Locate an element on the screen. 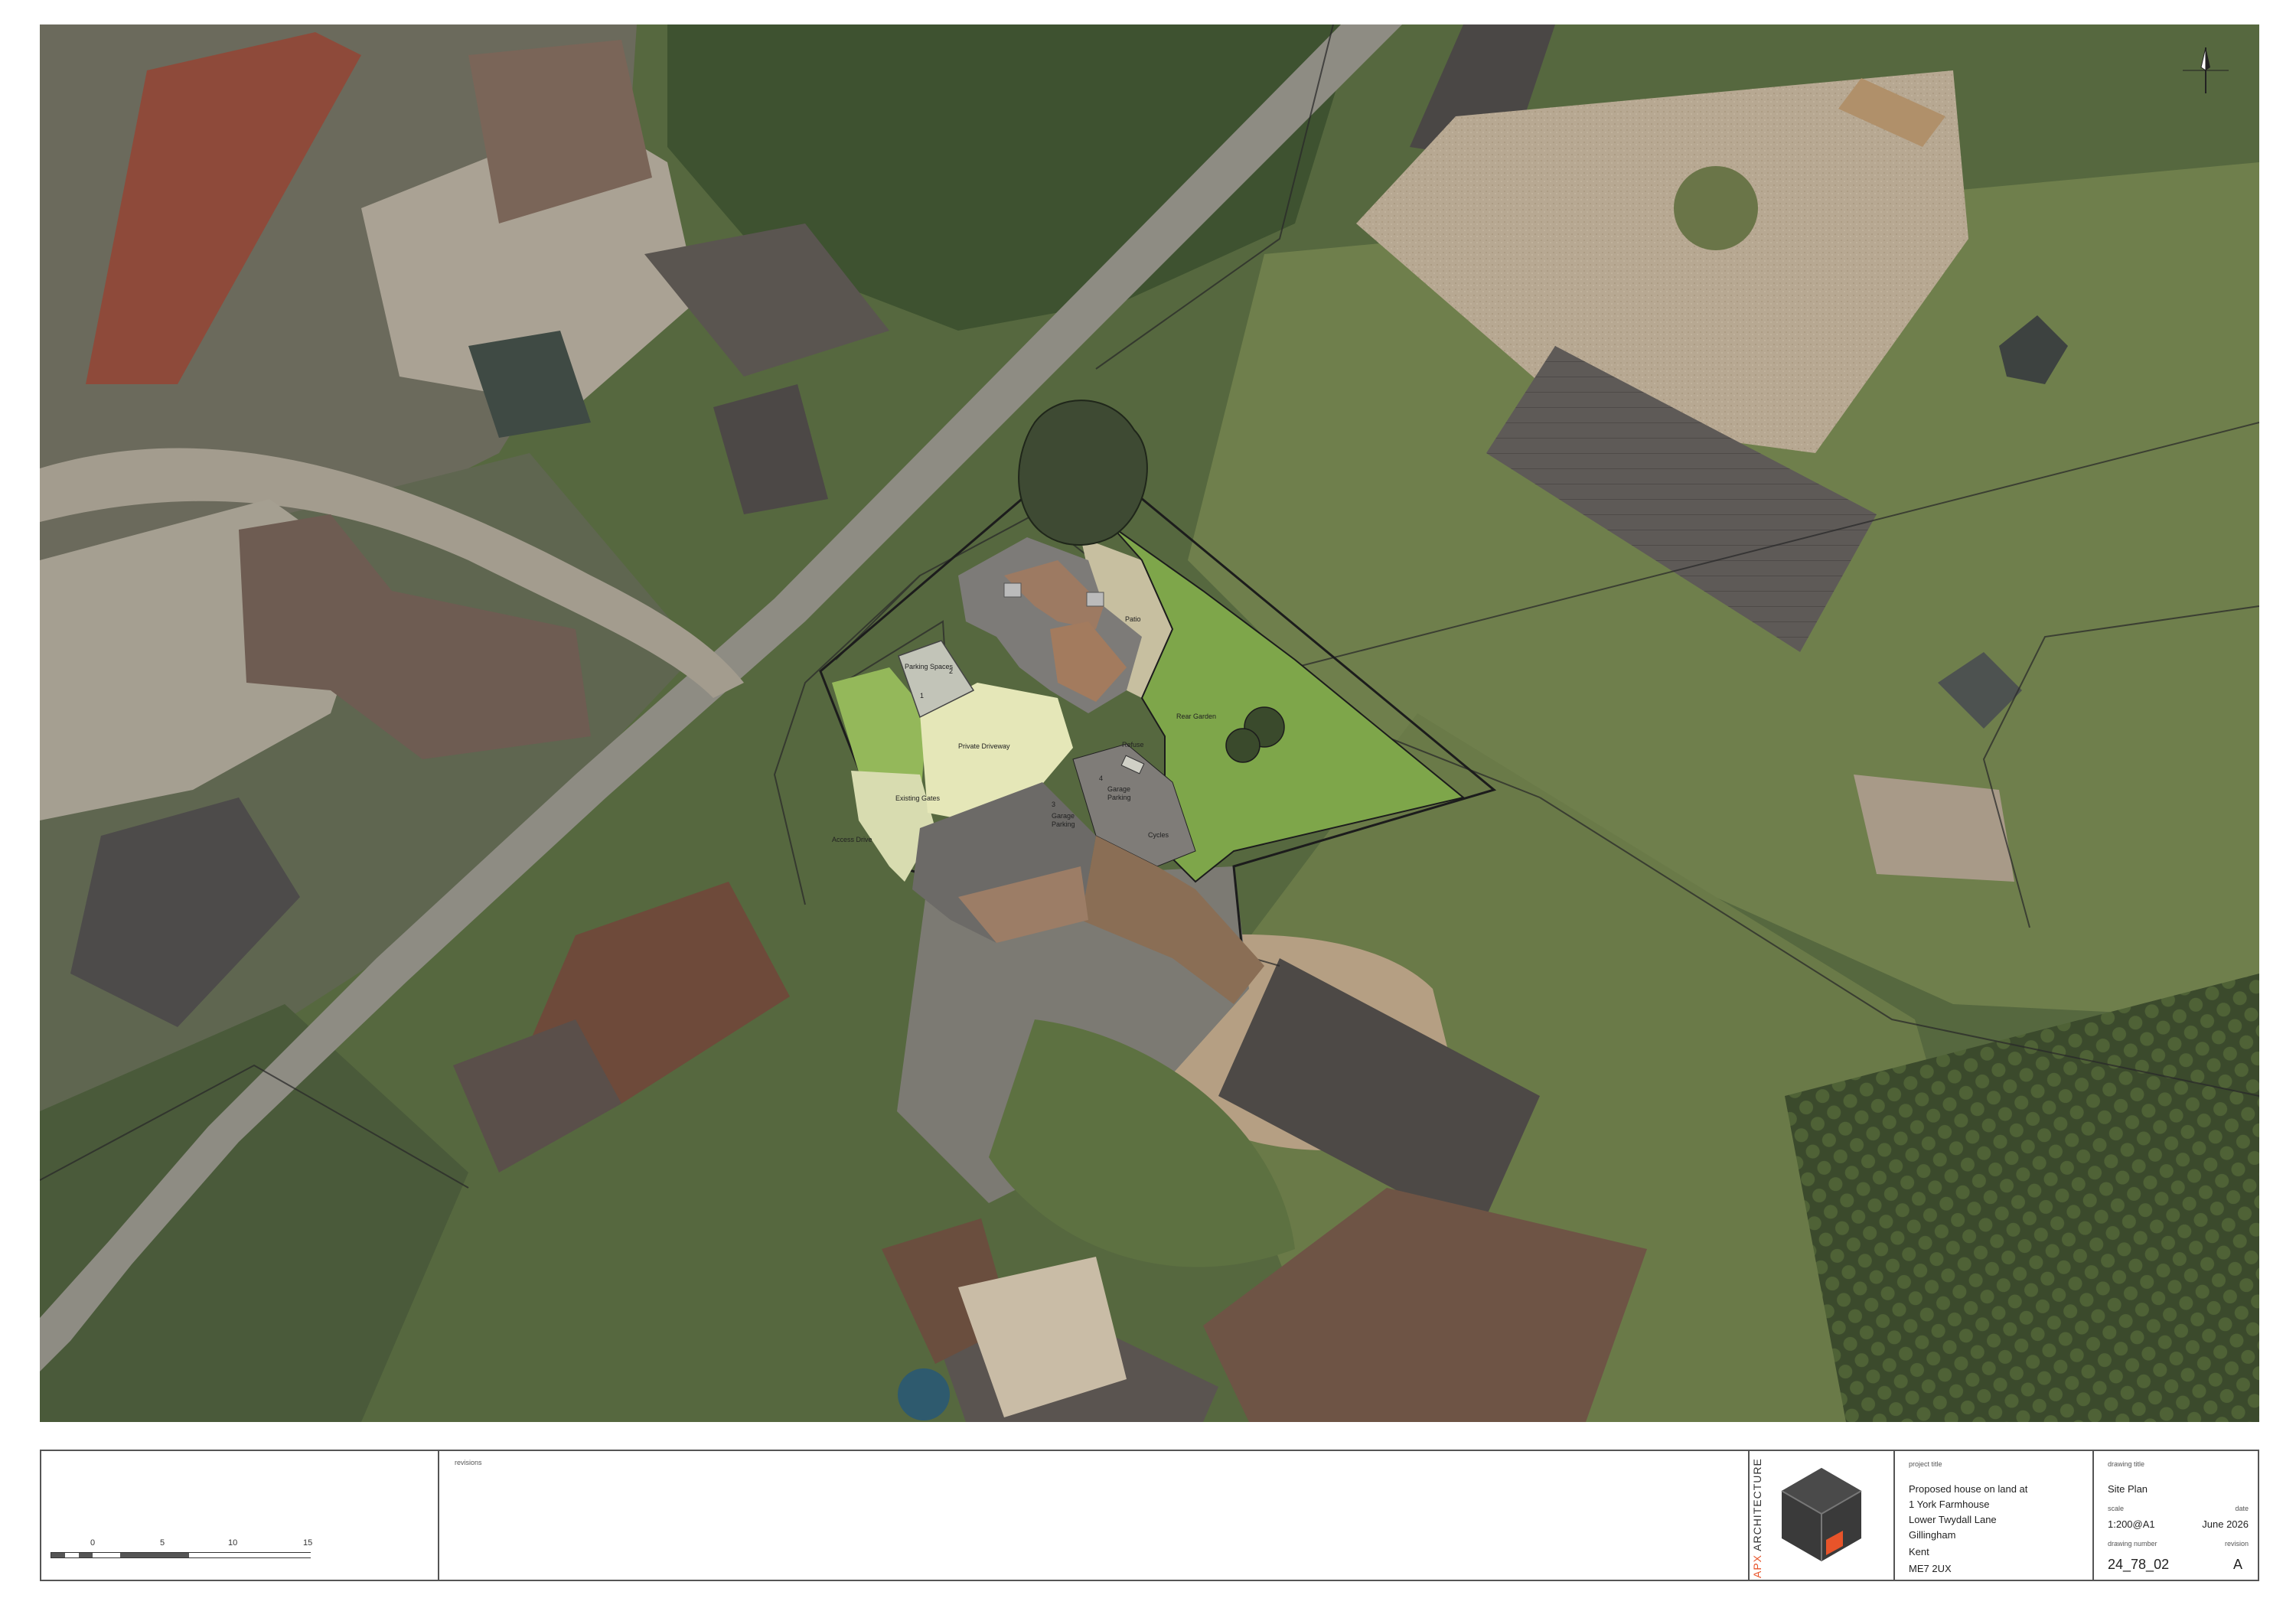 The width and height of the screenshot is (2296, 1621). brand-wordmark: APX ARCHITECTURE is located at coordinates (1757, 1518).